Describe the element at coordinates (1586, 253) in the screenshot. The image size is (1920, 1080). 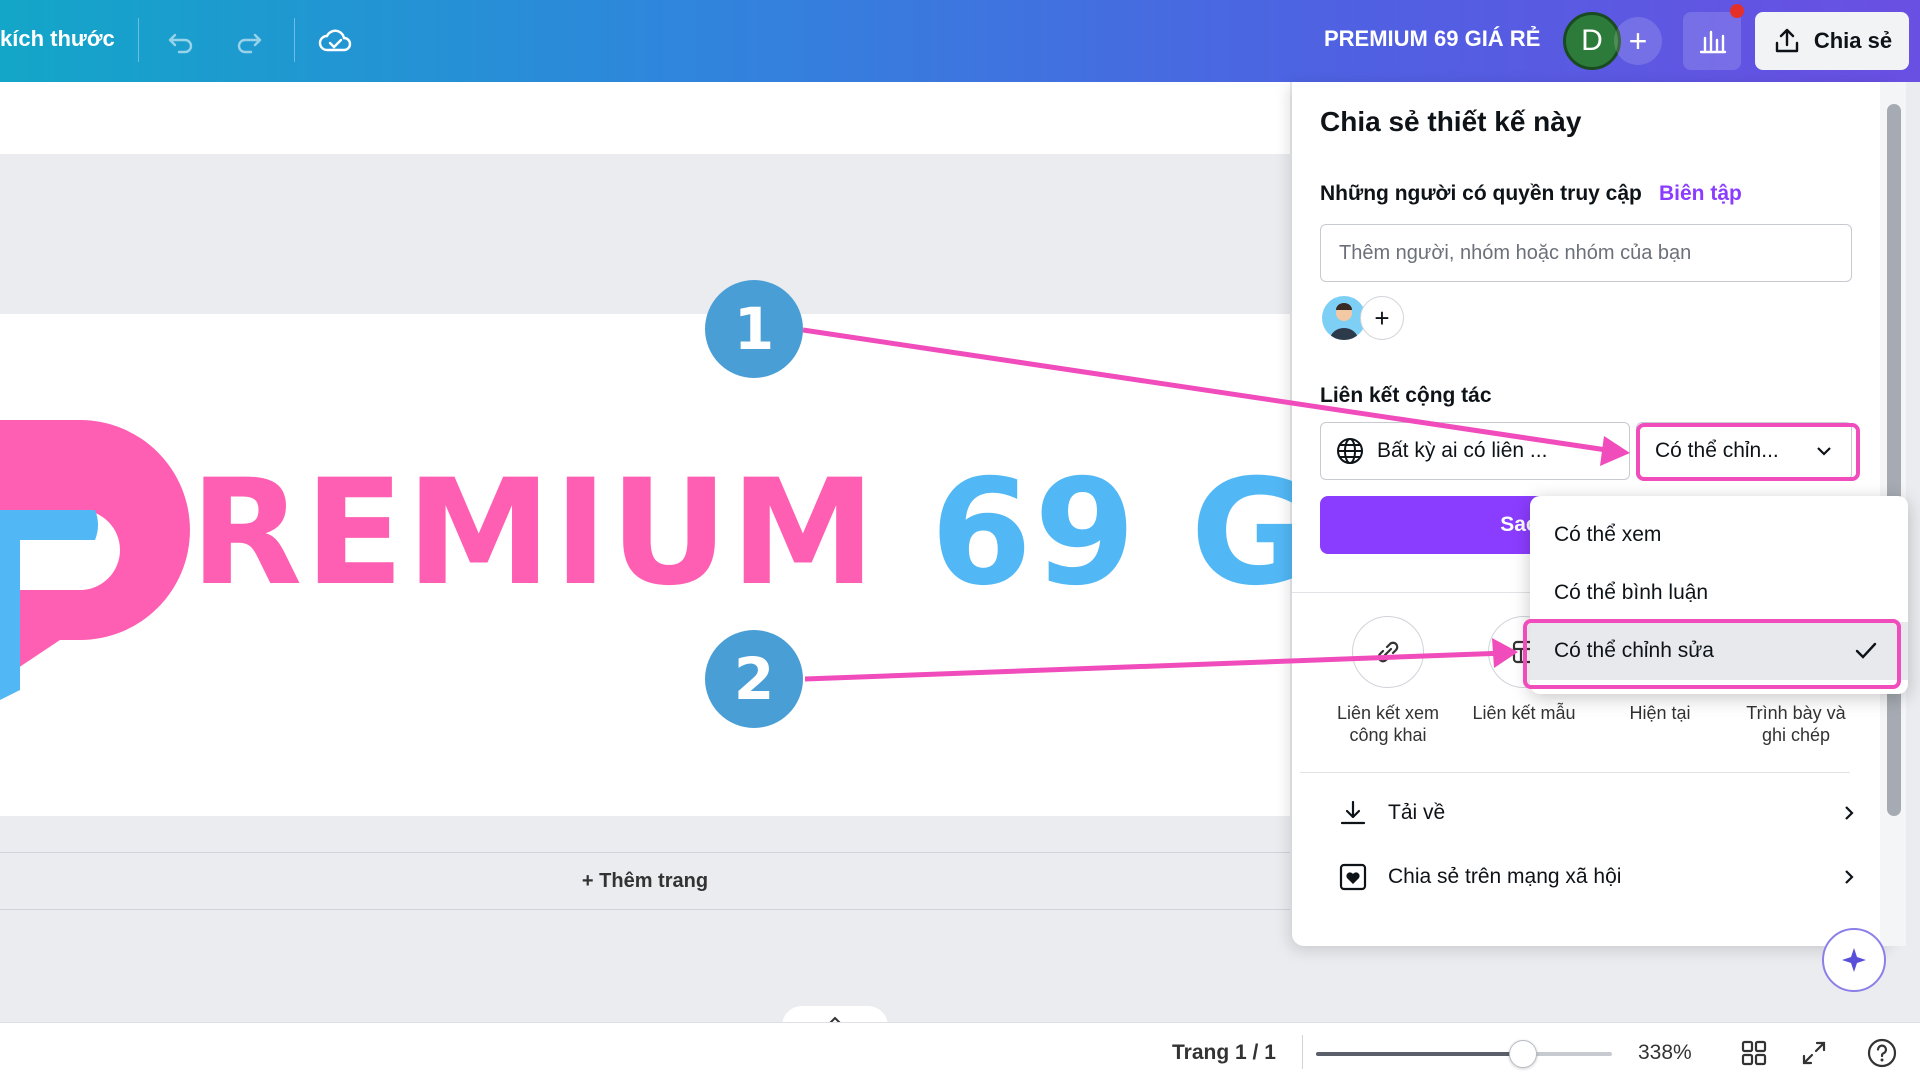
I see `add-people-input` at that location.